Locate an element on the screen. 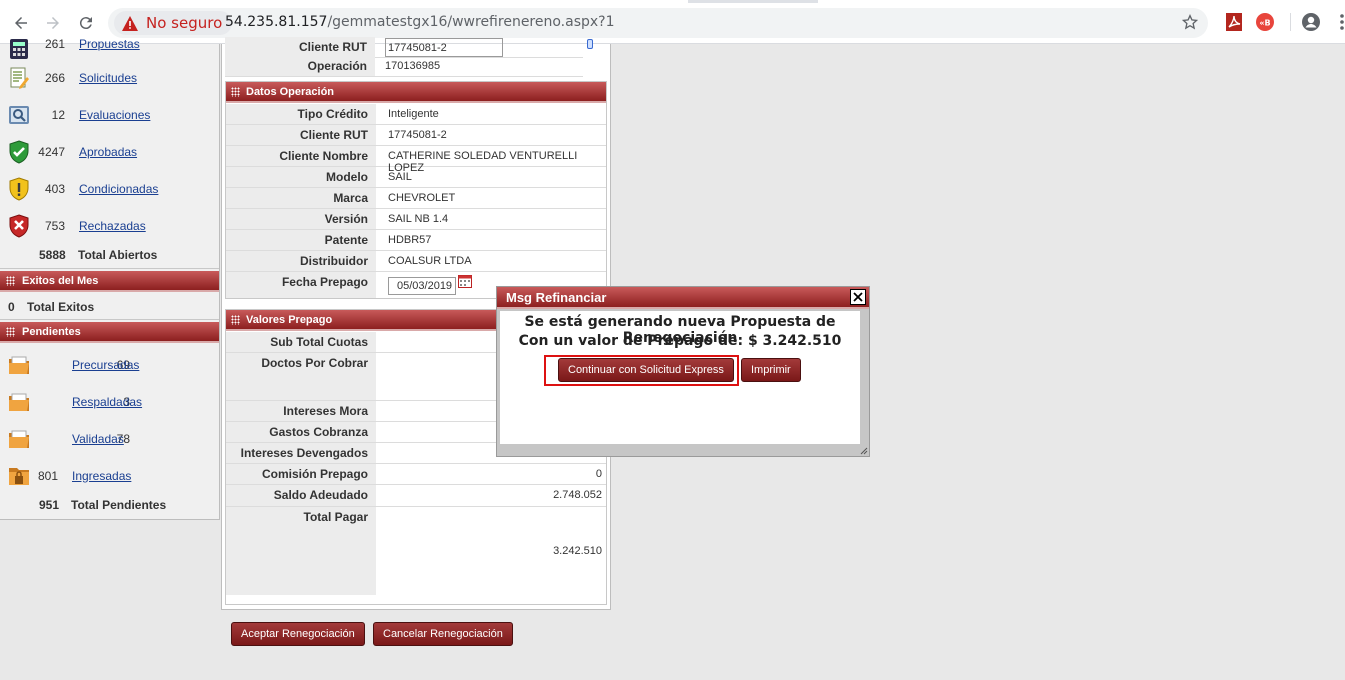 Image resolution: width=1345 pixels, height=680 pixels. sidebar-item-ingresadas: 801 Ingresadas is located at coordinates (109, 475).